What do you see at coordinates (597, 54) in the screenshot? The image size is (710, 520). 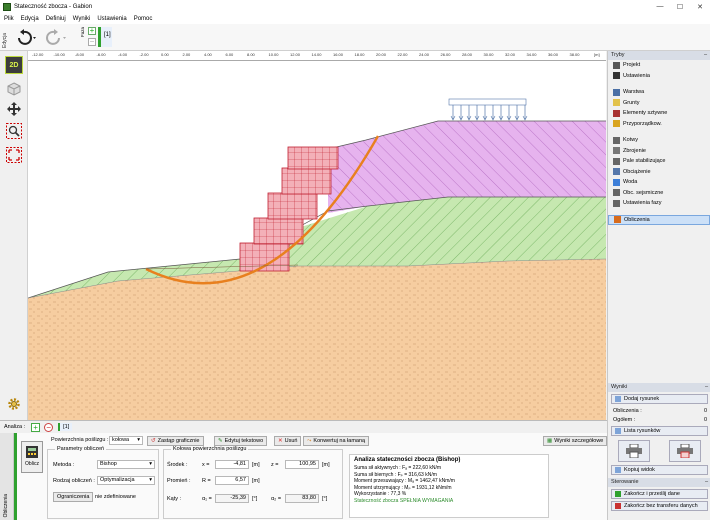 I see `ruler-unit: [m]` at bounding box center [597, 54].